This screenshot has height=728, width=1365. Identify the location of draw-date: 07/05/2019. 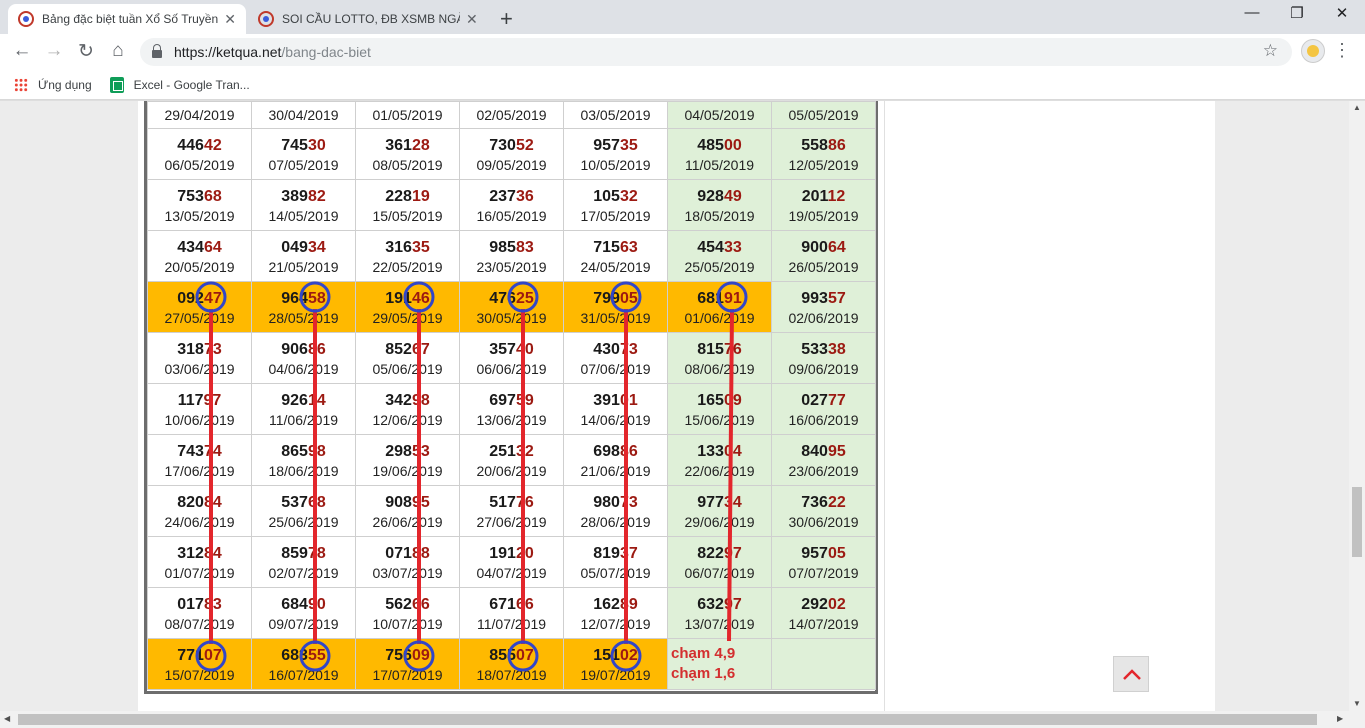
(303, 164).